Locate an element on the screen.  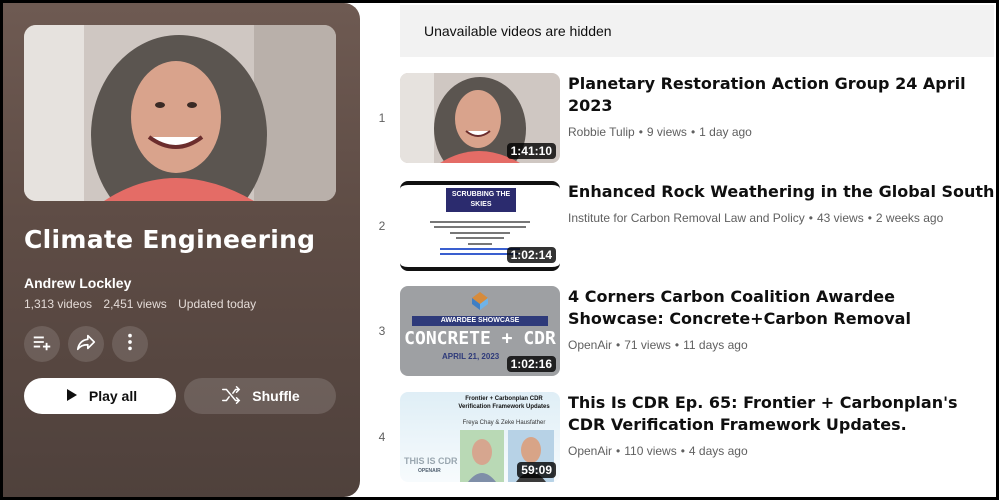
thumb-heading: CONCRETE + CDR is located at coordinates (480, 338).